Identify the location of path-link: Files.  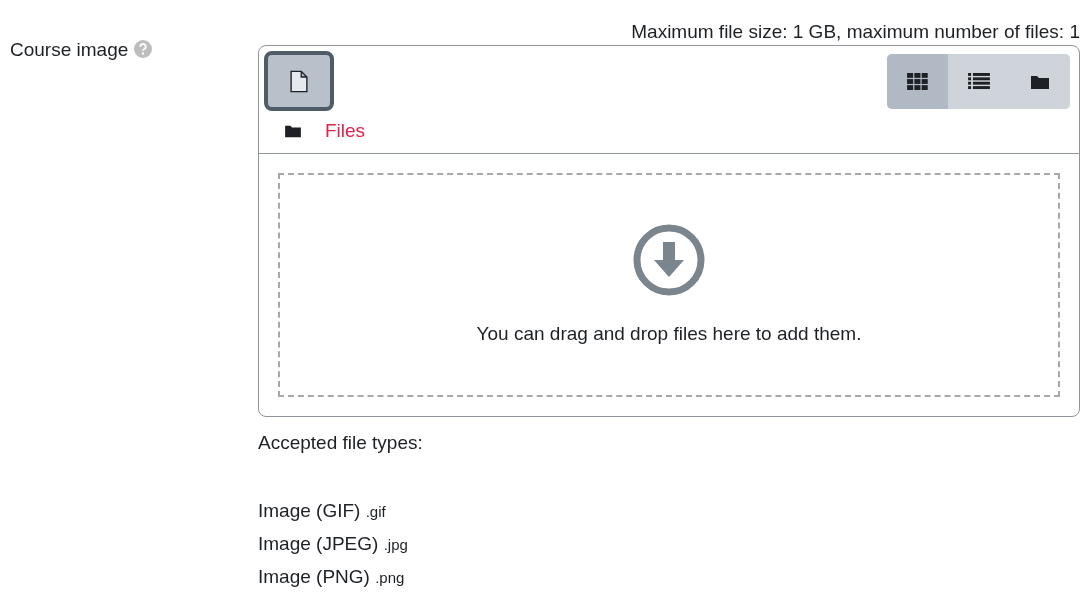
(345, 131).